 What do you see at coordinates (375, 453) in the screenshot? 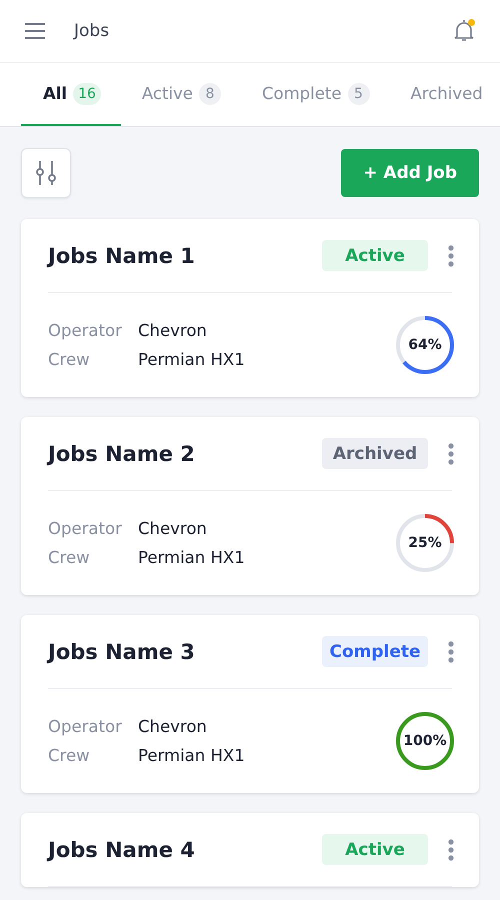
I see `status-badge: Archived` at bounding box center [375, 453].